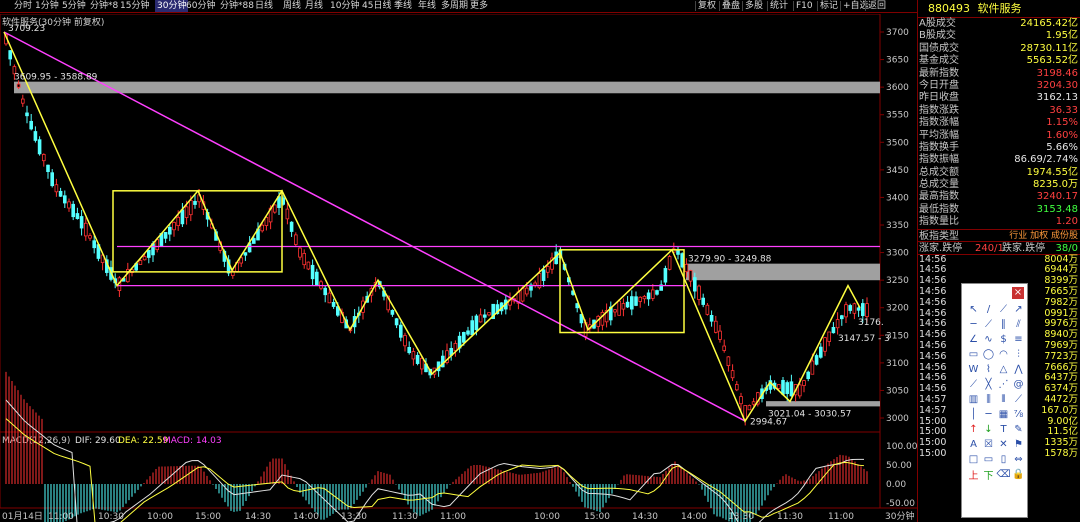 The height and width of the screenshot is (522, 1080). Describe the element at coordinates (897, 364) in the screenshot. I see `price-axis-label: 3100` at that location.